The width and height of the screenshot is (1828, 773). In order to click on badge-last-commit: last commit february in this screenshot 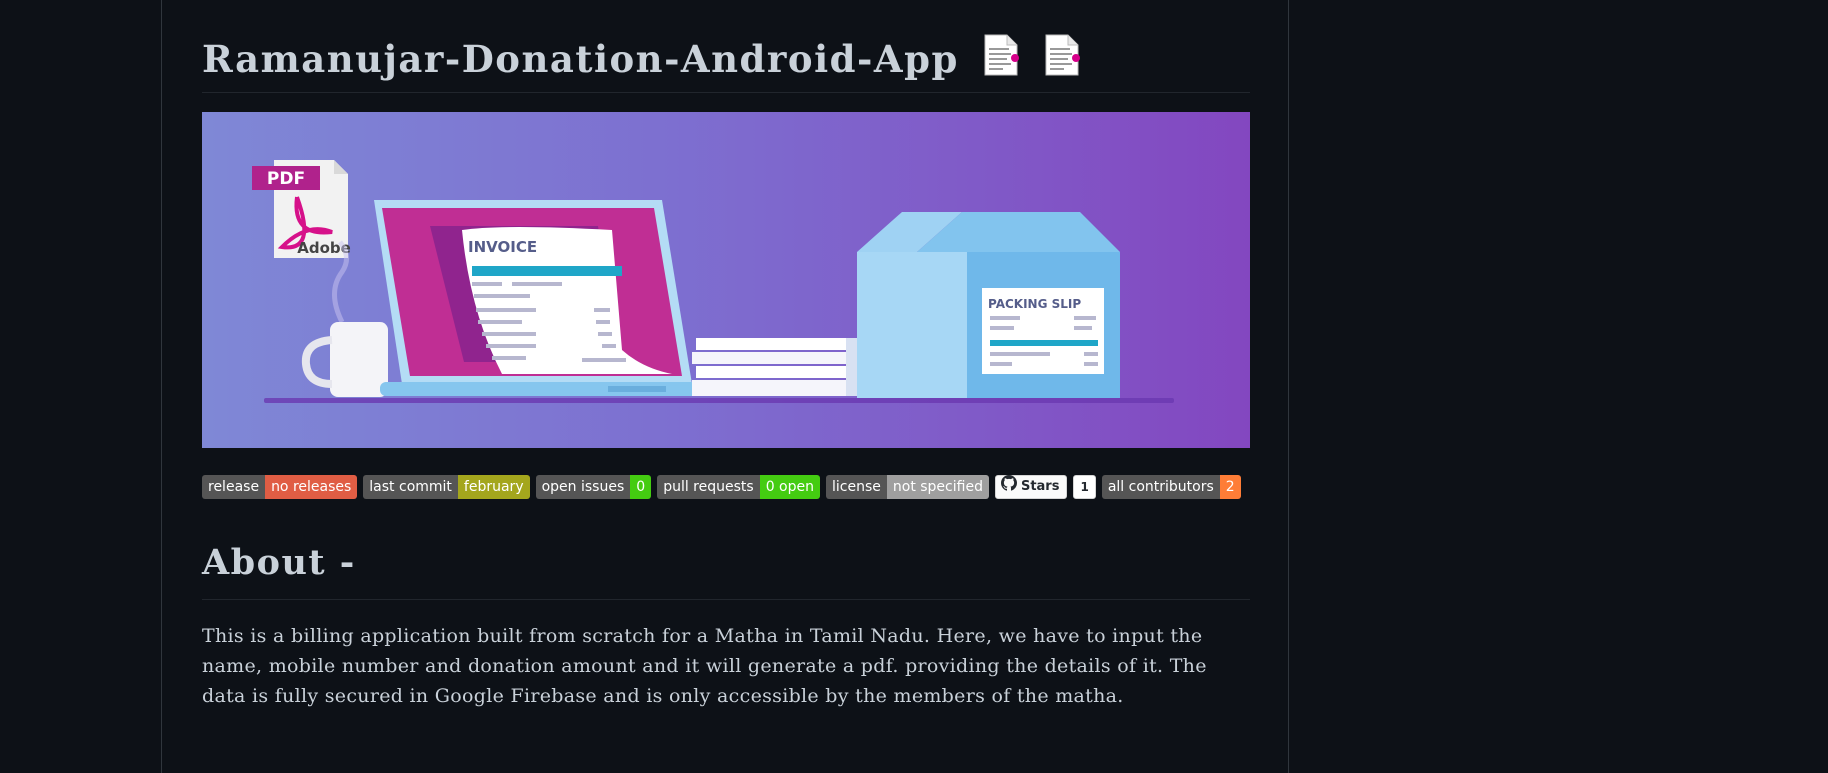, I will do `click(446, 487)`.